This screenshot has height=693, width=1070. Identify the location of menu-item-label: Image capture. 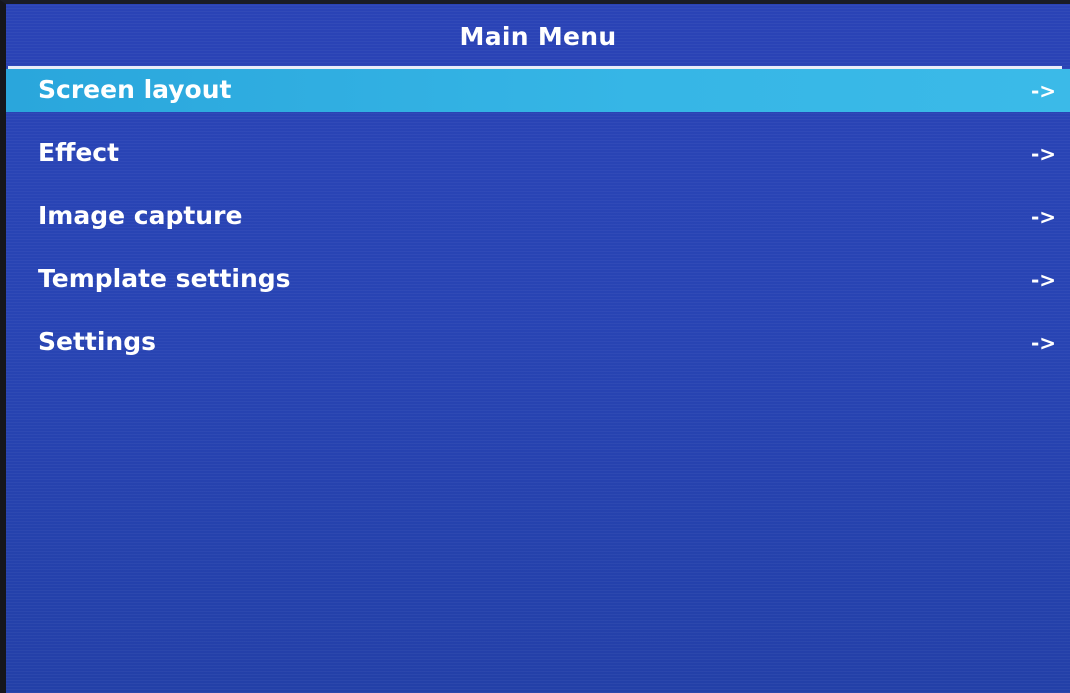
(140, 215).